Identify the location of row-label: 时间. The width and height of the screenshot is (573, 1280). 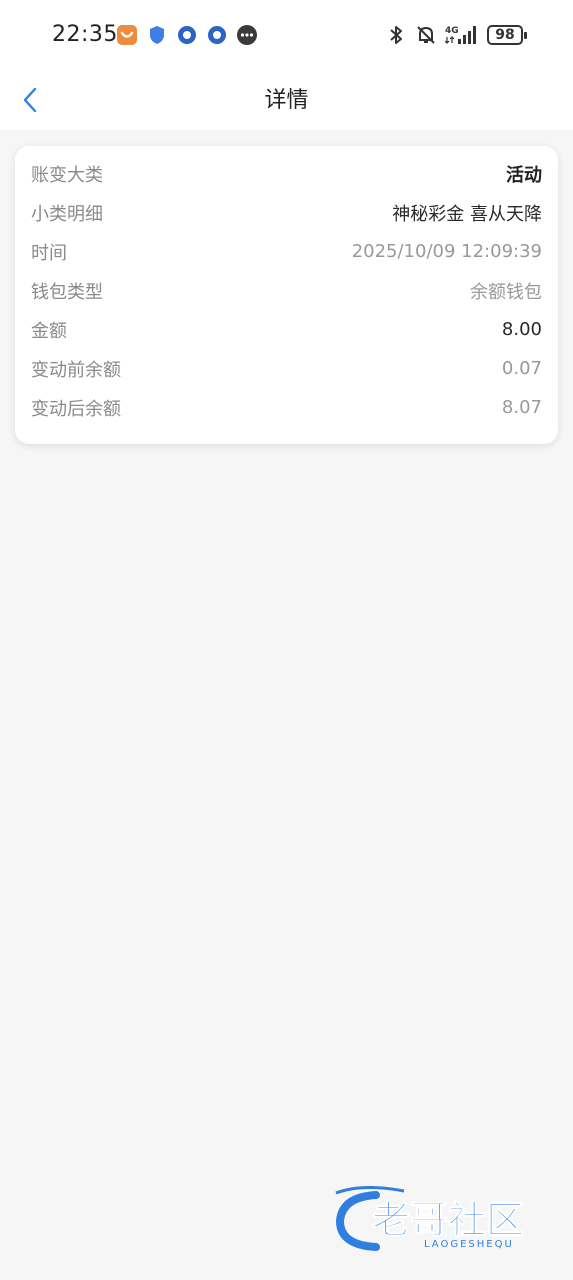
(49, 253).